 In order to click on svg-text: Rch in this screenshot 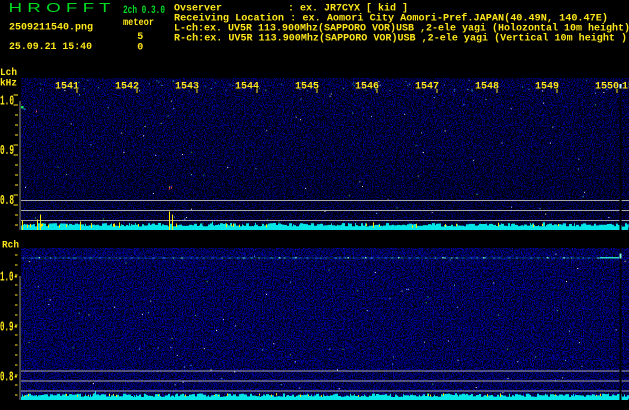, I will do `click(10, 245)`.